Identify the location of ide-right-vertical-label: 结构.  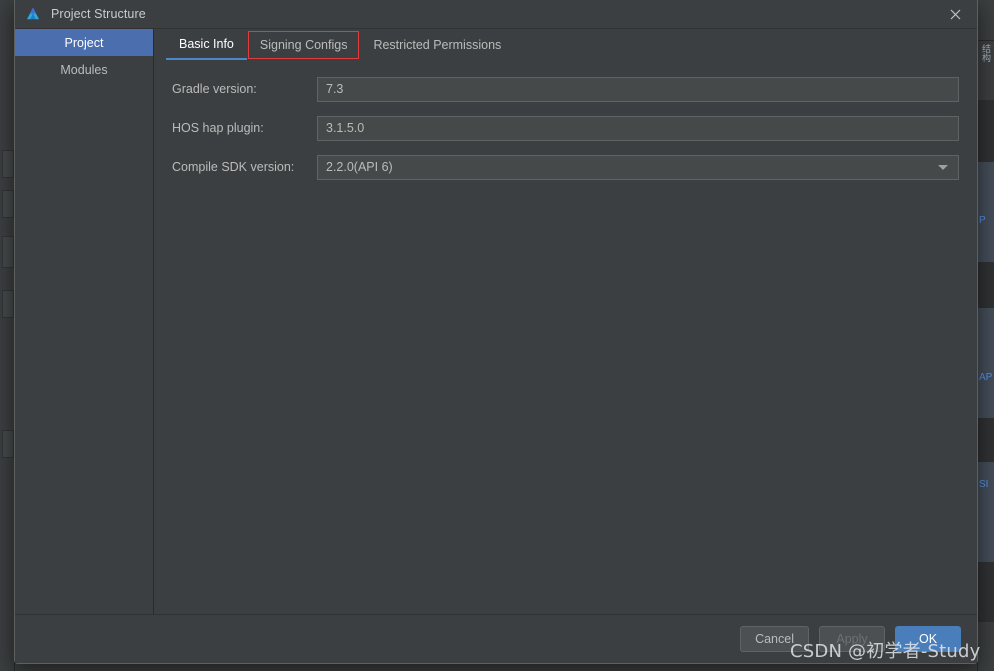
(986, 53).